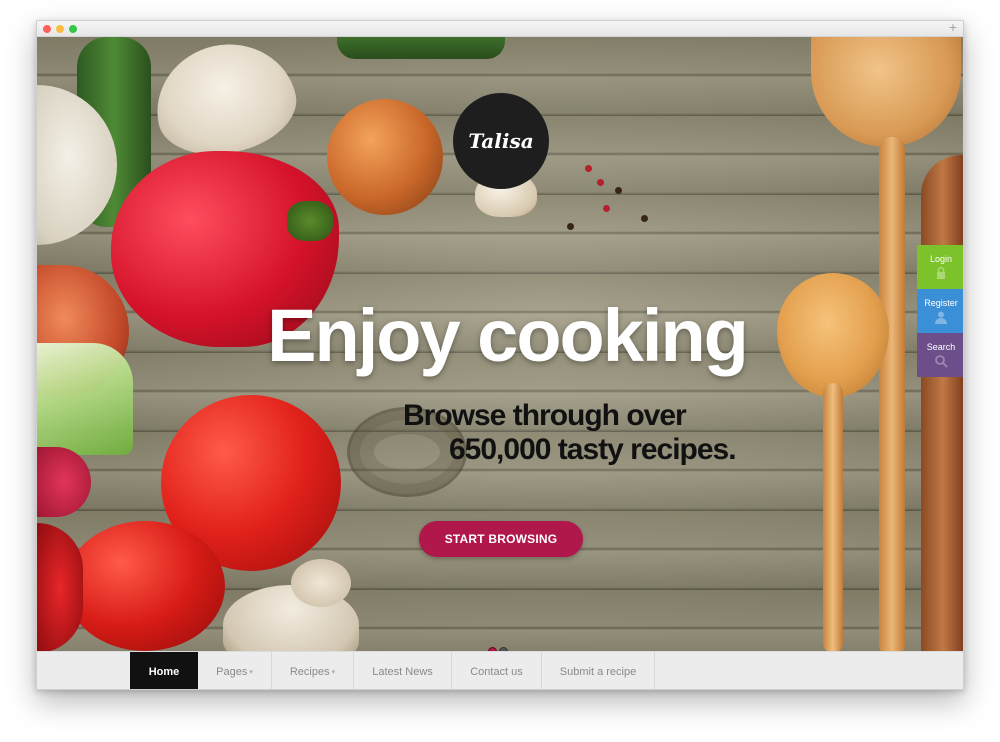 This screenshot has width=1000, height=742. Describe the element at coordinates (941, 259) in the screenshot. I see `login-tab-label: Login` at that location.